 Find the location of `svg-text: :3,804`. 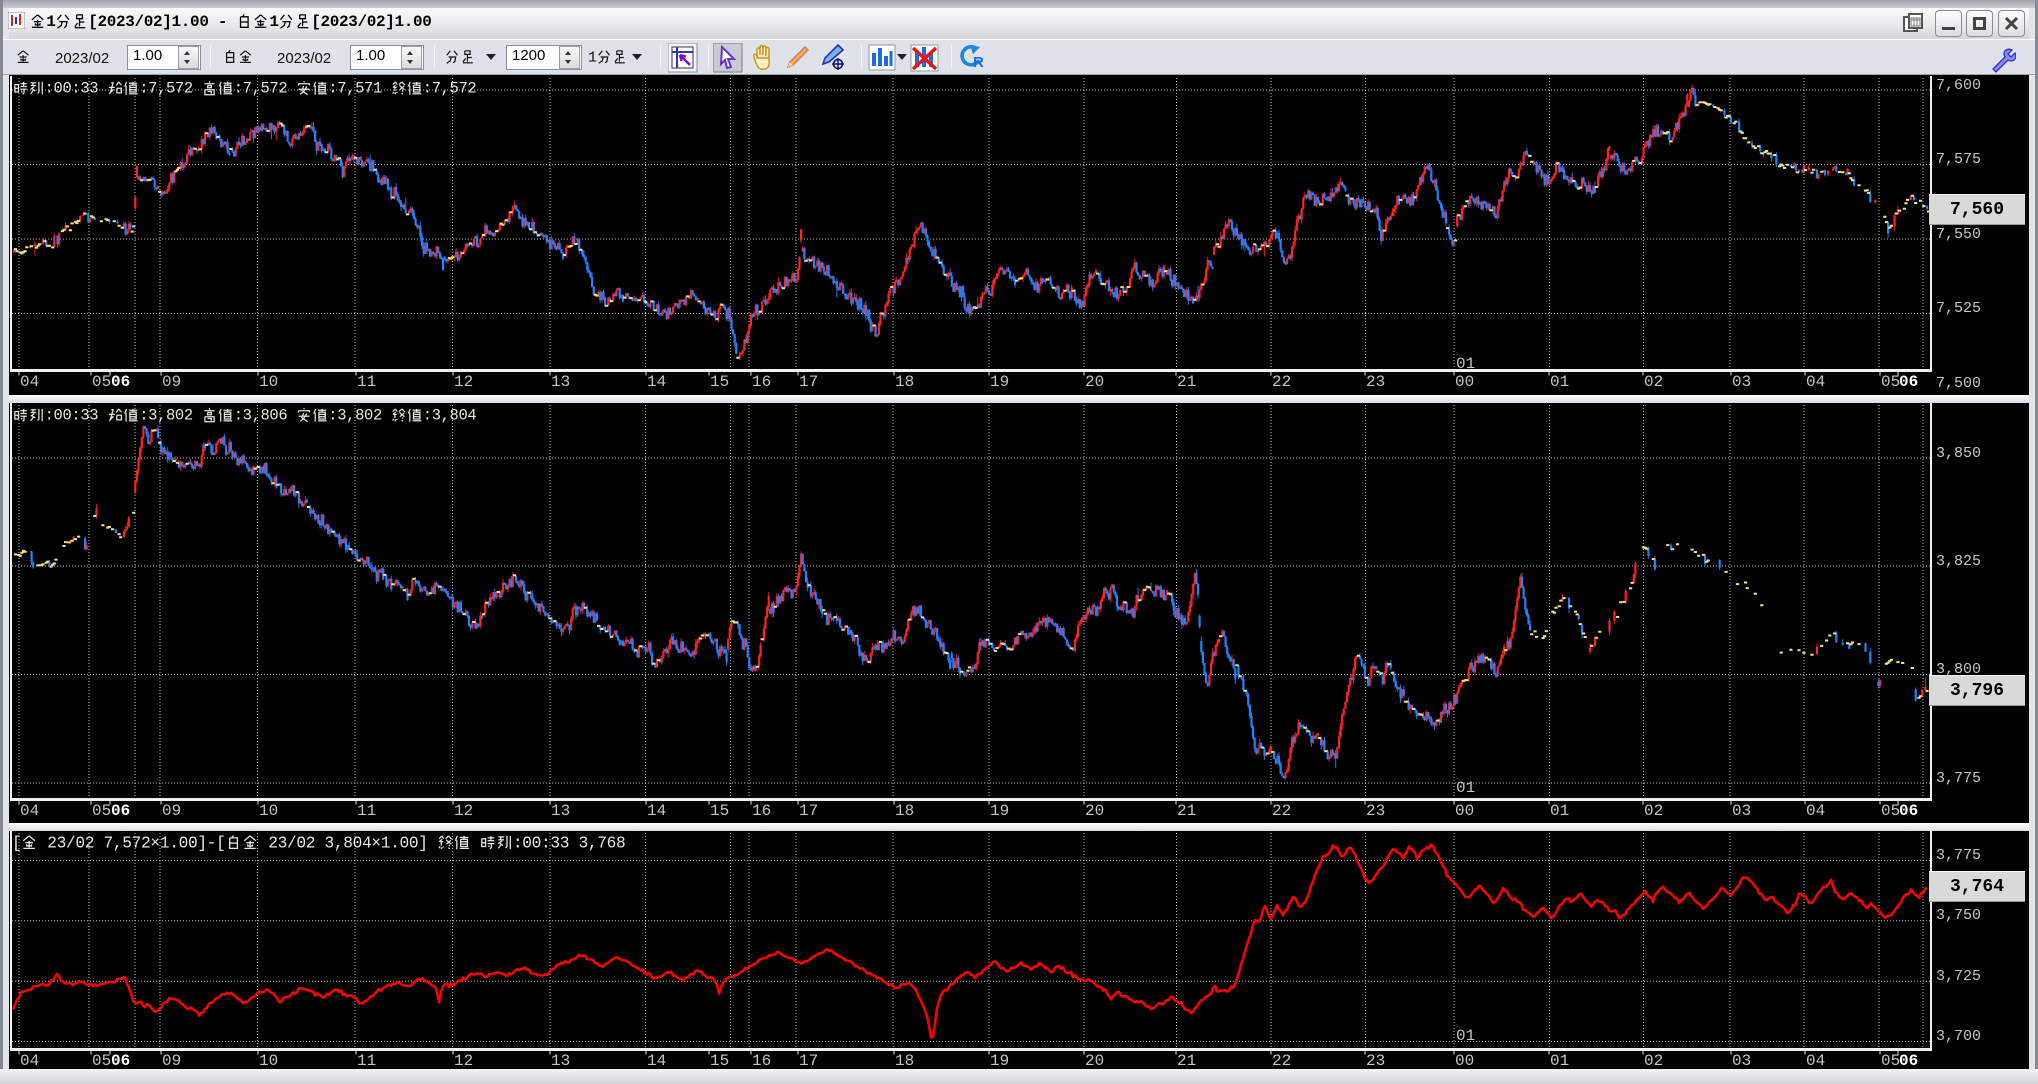

svg-text: :3,804 is located at coordinates (450, 416).